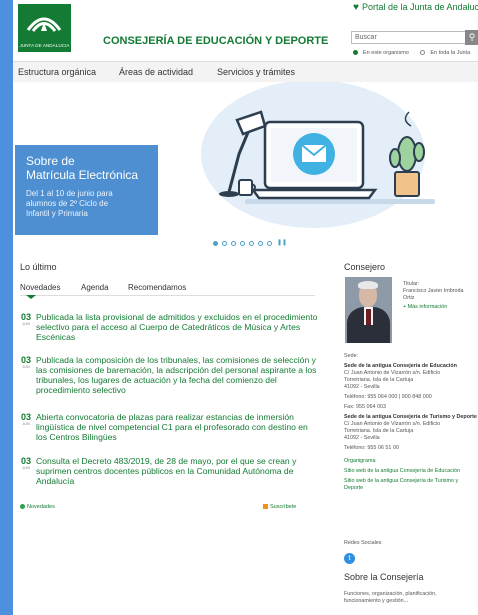 Image resolution: width=478 pixels, height=615 pixels. I want to click on sede2-address: Torretriana. Isla de la Cartuja, so click(379, 431).